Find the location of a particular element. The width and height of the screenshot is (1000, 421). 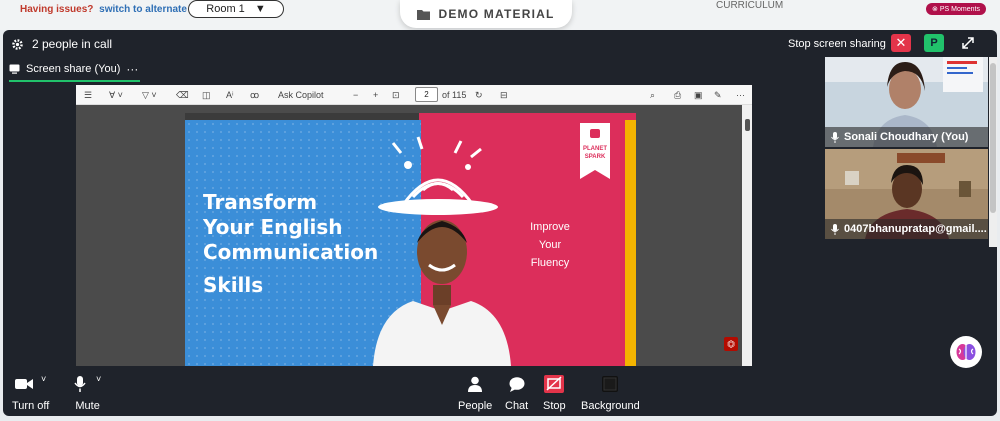

slide-title-line-3: Communication is located at coordinates (291, 252).